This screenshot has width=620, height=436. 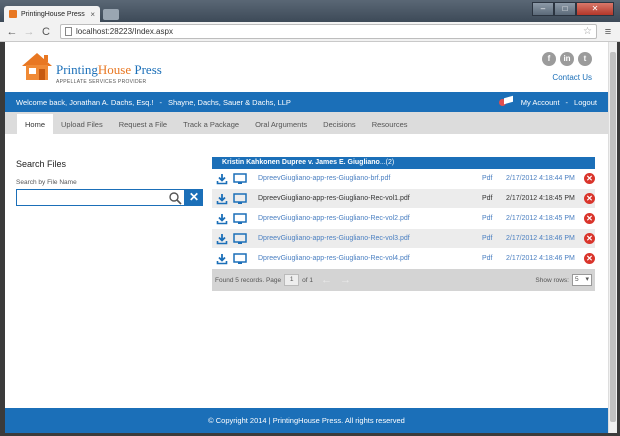 What do you see at coordinates (175, 198) in the screenshot?
I see `search-icon` at bounding box center [175, 198].